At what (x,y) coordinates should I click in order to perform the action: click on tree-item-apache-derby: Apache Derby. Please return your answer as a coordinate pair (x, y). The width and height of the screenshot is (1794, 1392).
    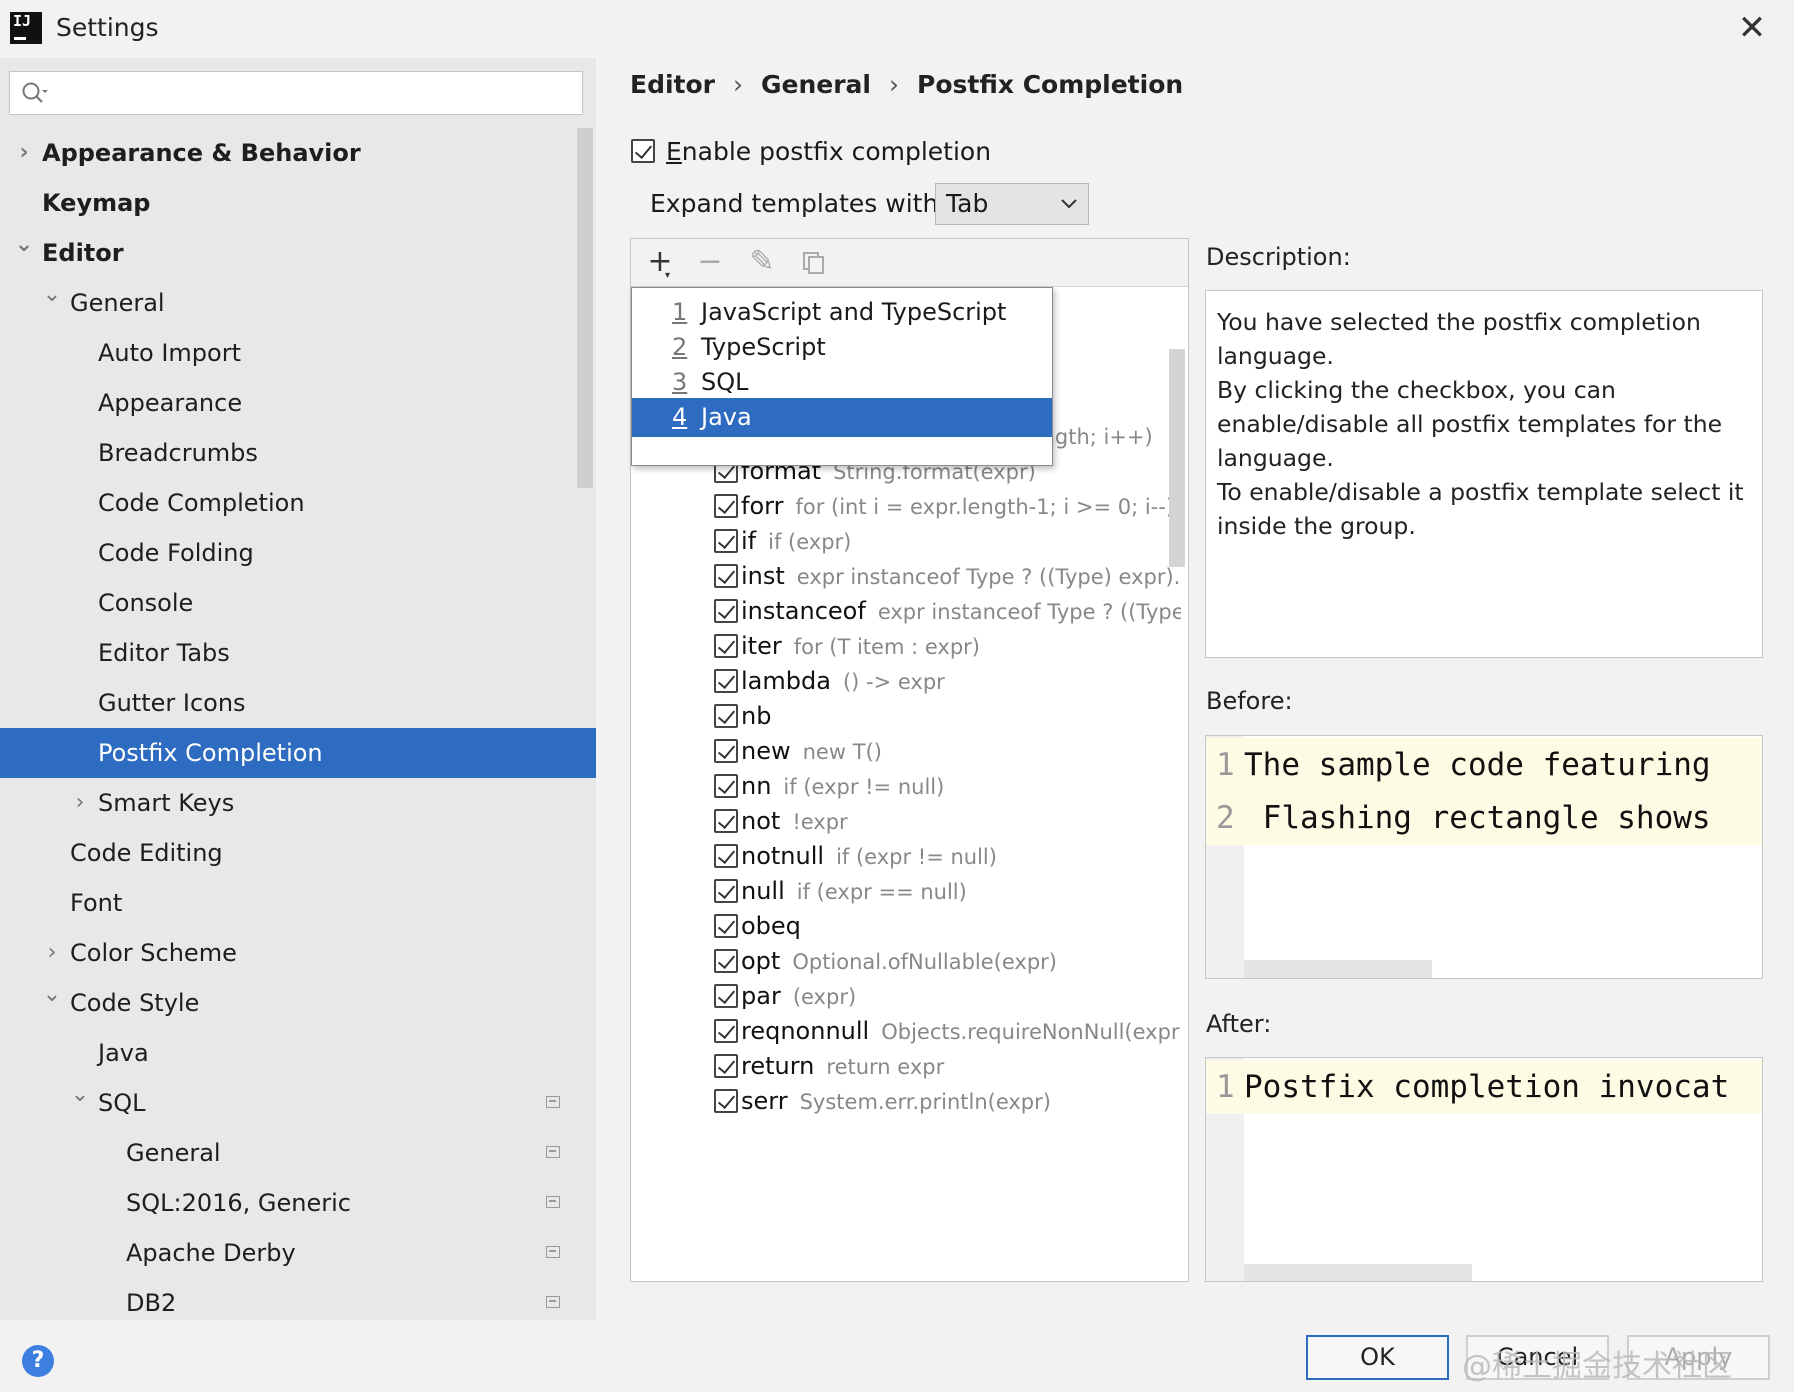
    Looking at the image, I should click on (298, 1253).